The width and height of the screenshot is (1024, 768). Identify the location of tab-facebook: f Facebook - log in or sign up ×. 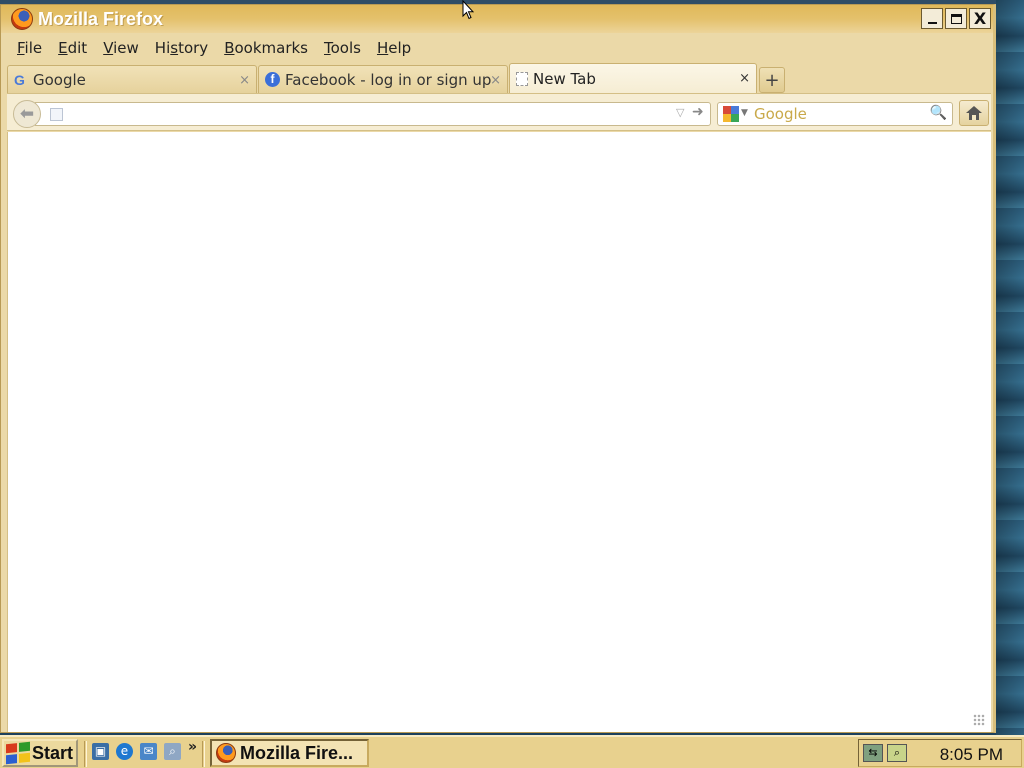
(383, 79).